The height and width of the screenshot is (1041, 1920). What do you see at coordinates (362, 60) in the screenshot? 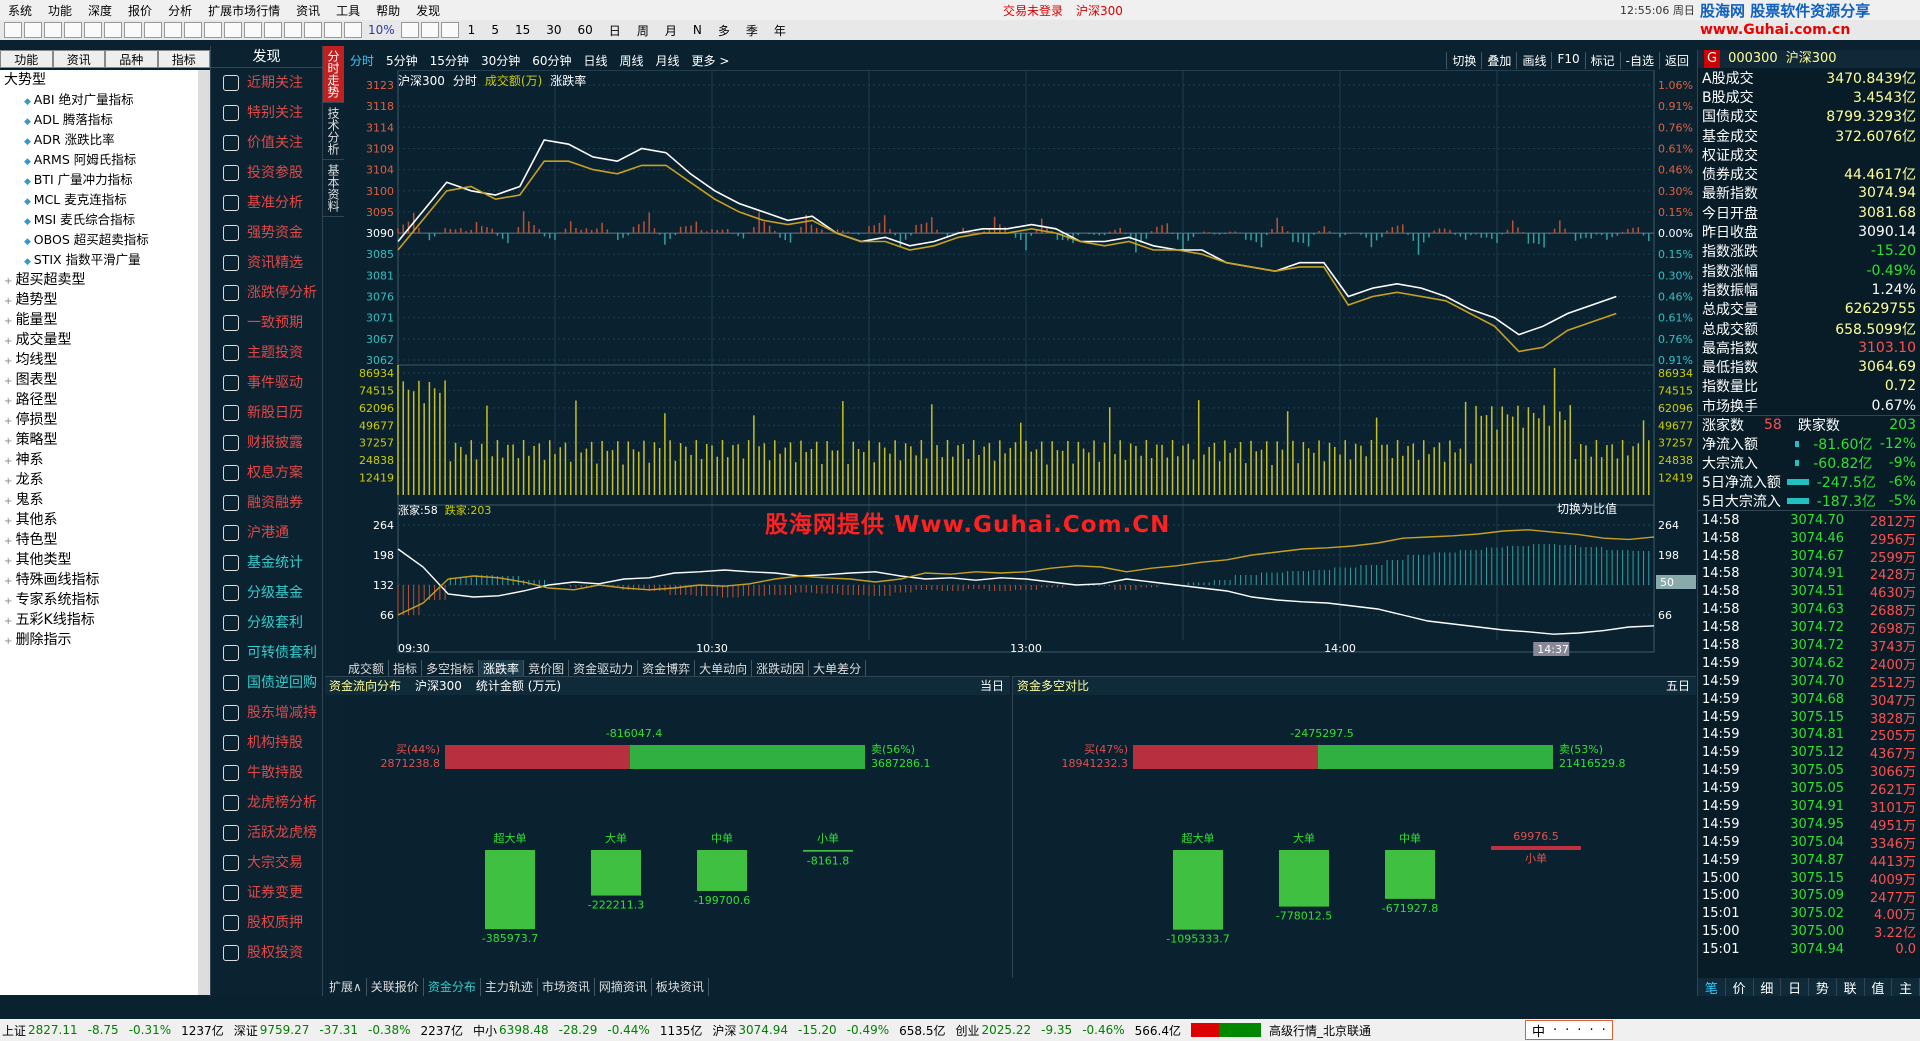
I see `period-tab: 分时` at bounding box center [362, 60].